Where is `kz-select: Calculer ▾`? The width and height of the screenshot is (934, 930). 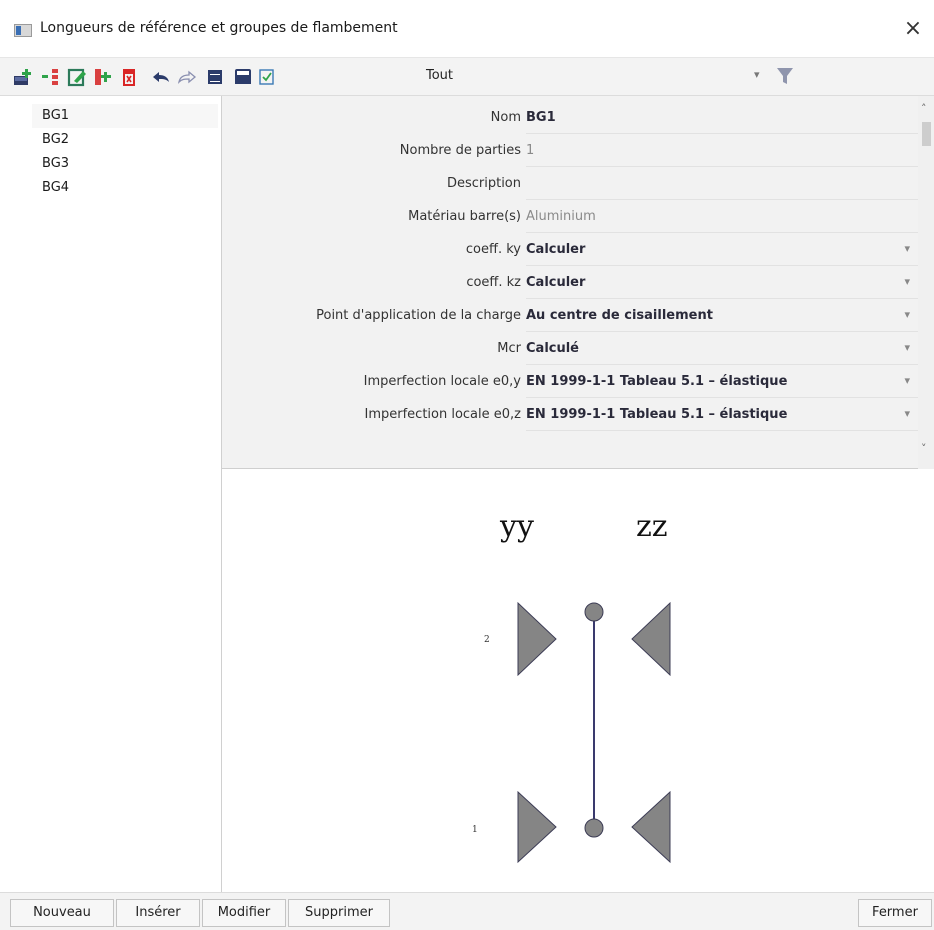 kz-select: Calculer ▾ is located at coordinates (722, 283).